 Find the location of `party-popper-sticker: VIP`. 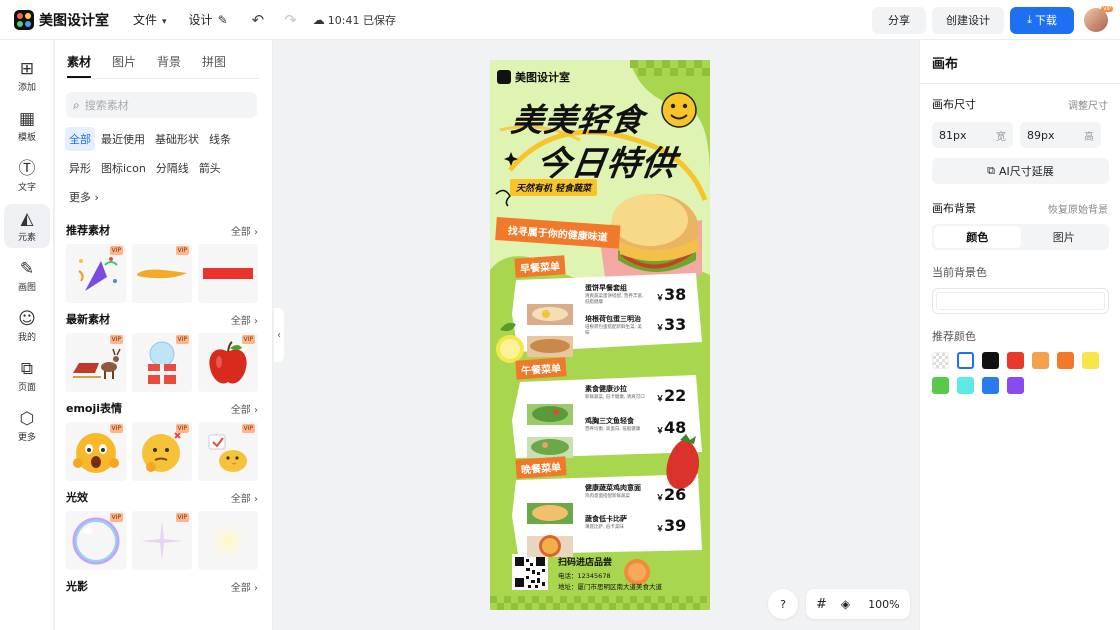

party-popper-sticker: VIP is located at coordinates (96, 273).